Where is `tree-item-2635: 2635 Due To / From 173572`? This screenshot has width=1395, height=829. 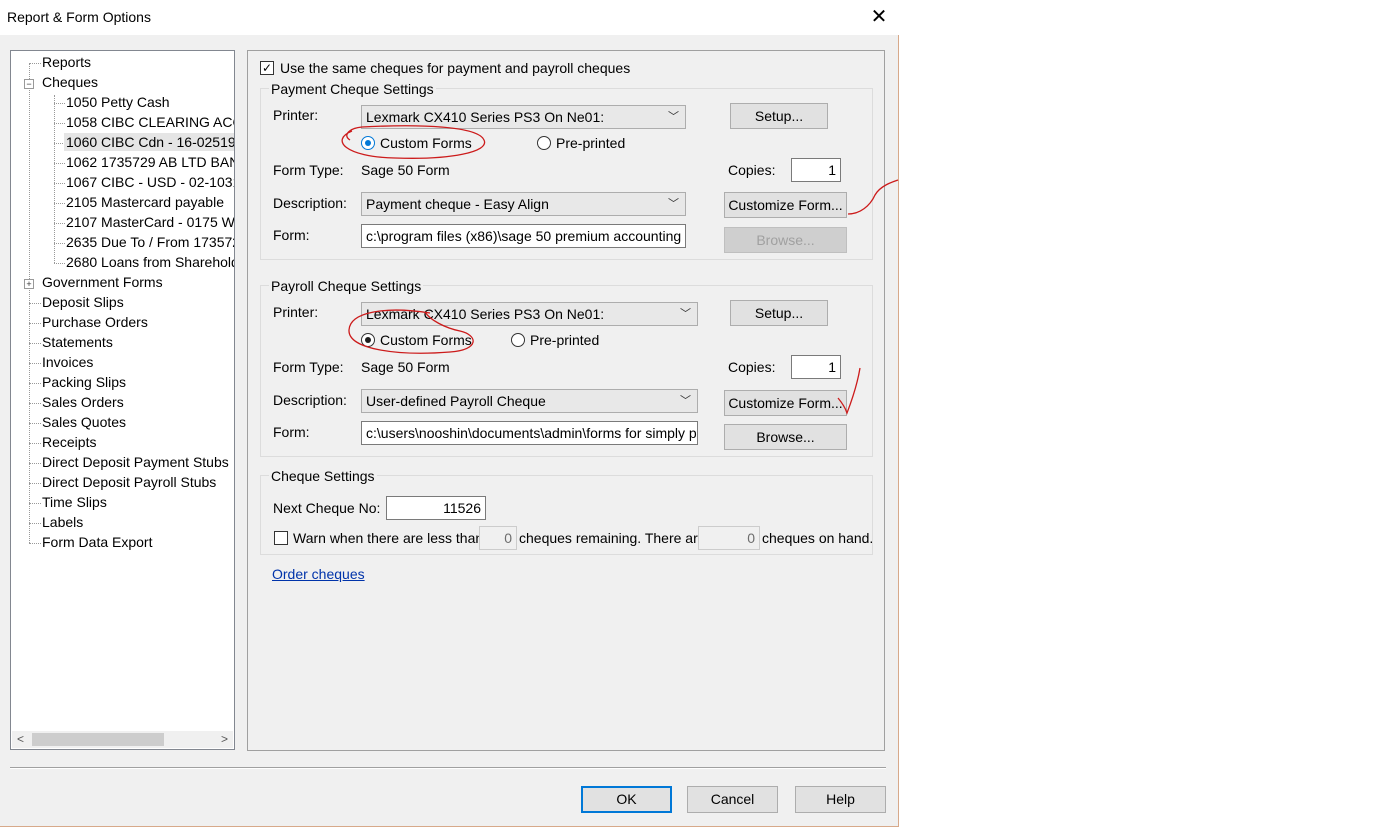 tree-item-2635: 2635 Due To / From 173572 is located at coordinates (150, 242).